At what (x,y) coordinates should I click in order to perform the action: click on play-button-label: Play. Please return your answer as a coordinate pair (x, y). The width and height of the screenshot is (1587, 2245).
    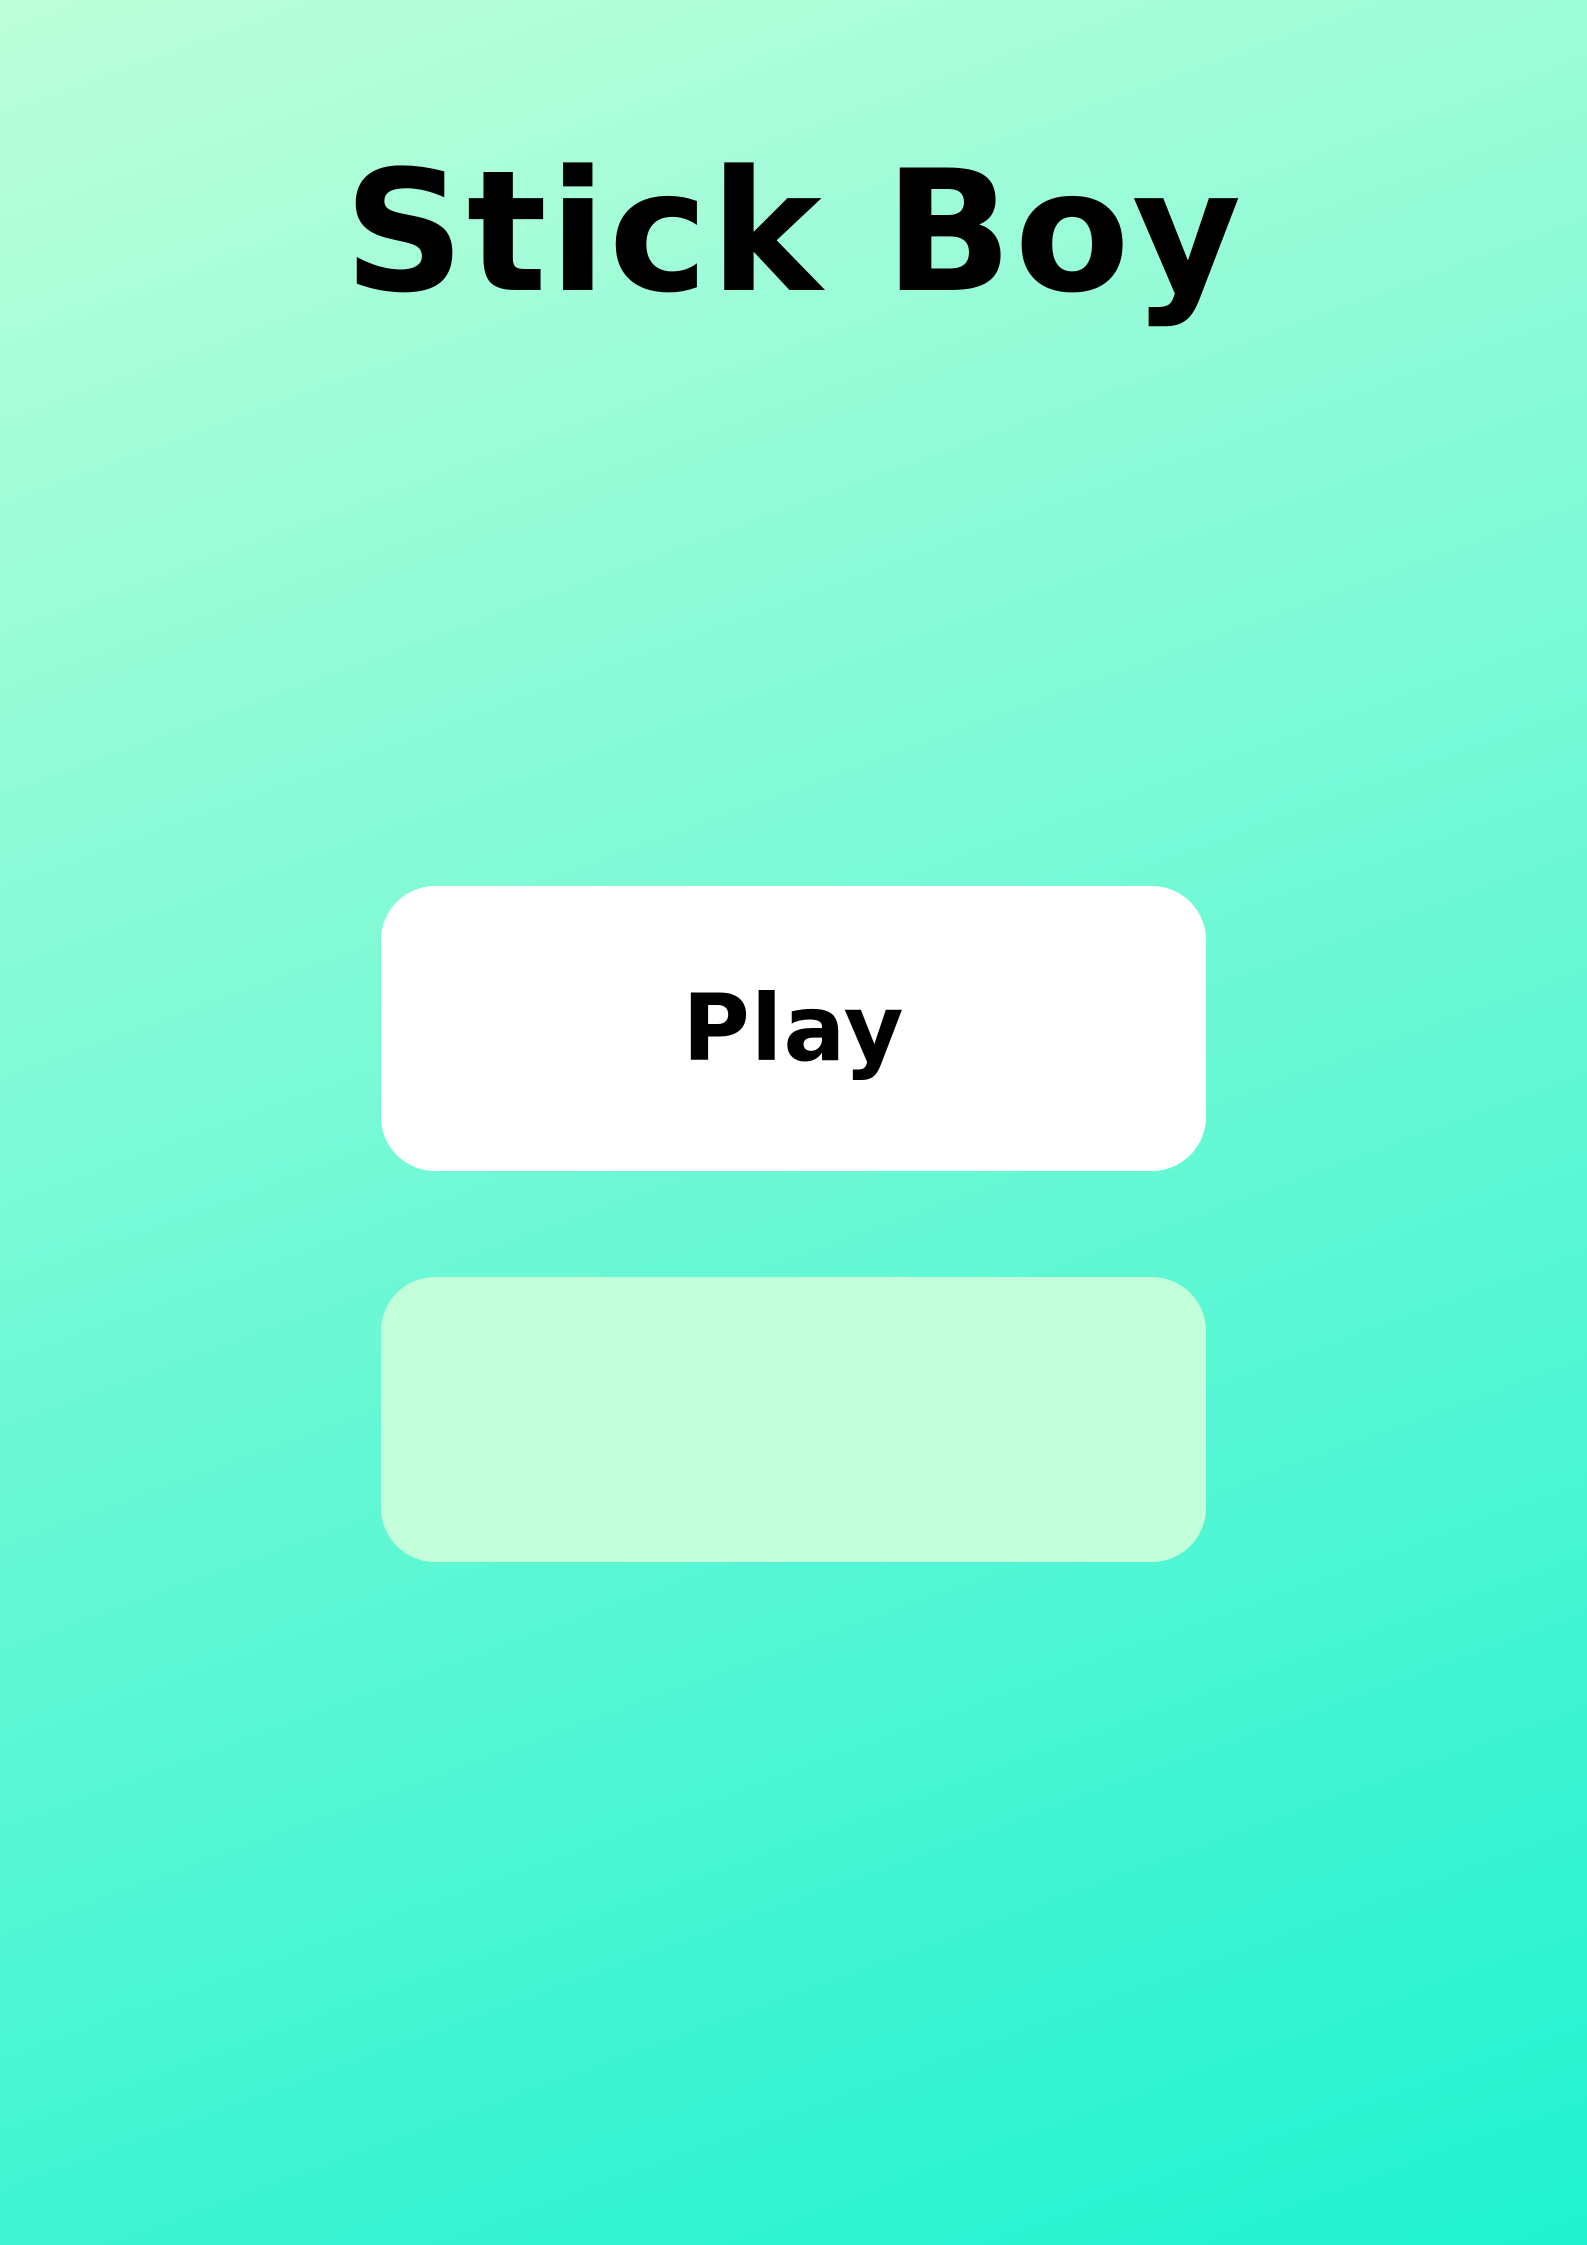
    Looking at the image, I should click on (793, 1028).